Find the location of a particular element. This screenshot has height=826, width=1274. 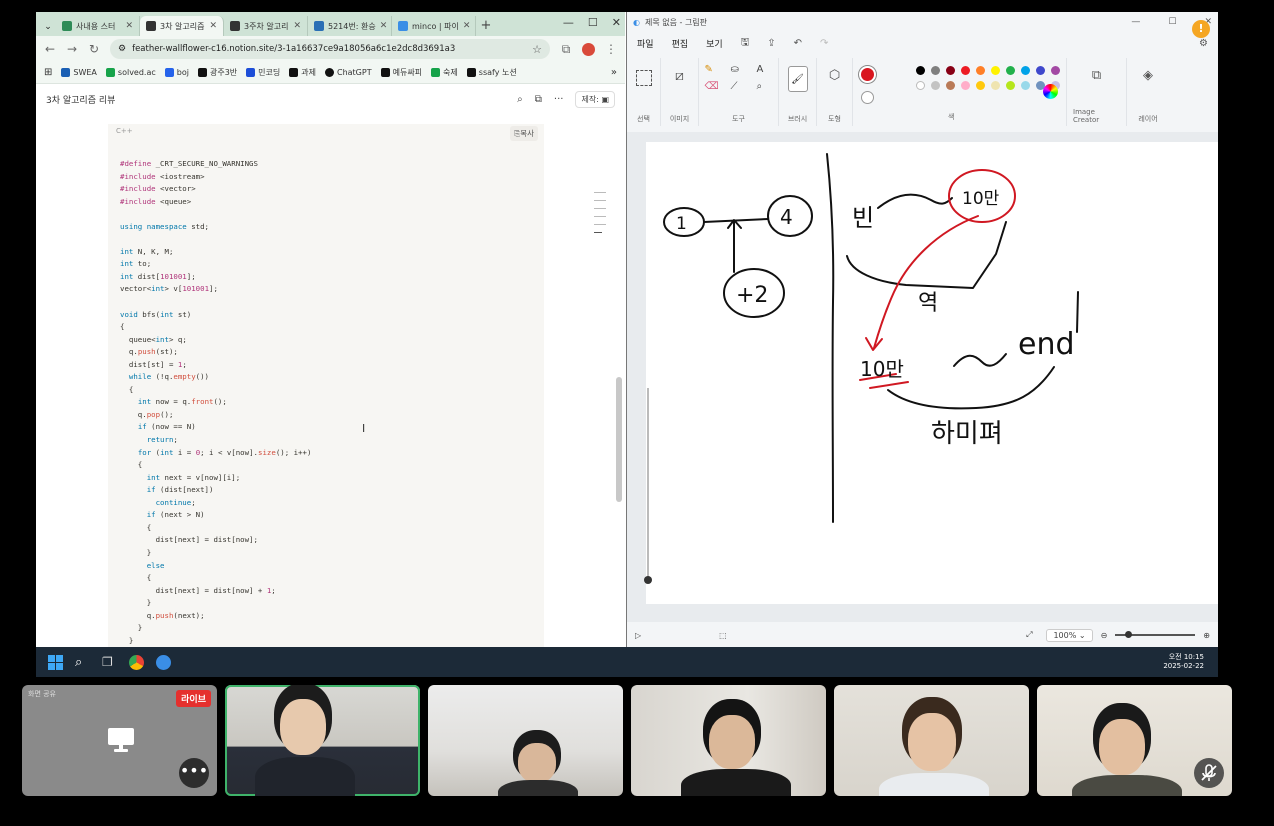

task-view-icon: ❐ is located at coordinates (109, 662).